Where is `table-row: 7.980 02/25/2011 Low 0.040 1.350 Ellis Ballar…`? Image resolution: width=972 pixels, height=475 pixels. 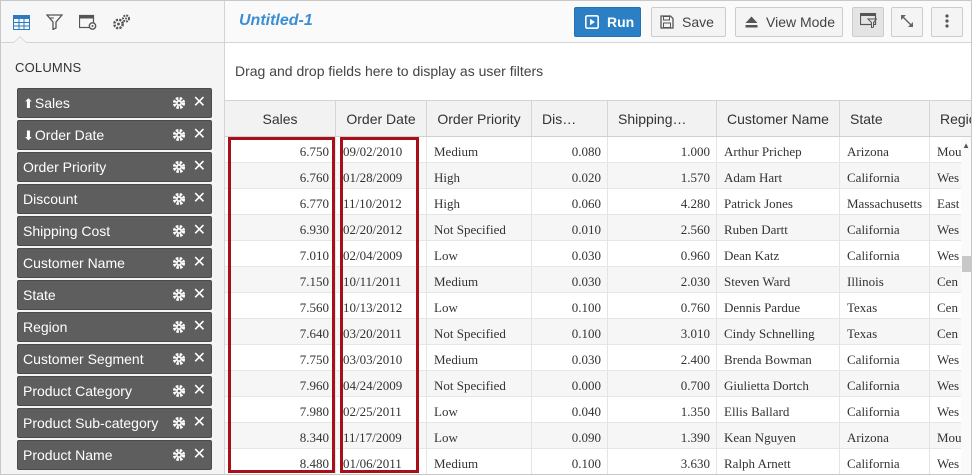 table-row: 7.980 02/25/2011 Low 0.040 1.350 Ellis Ballar… is located at coordinates (593, 410).